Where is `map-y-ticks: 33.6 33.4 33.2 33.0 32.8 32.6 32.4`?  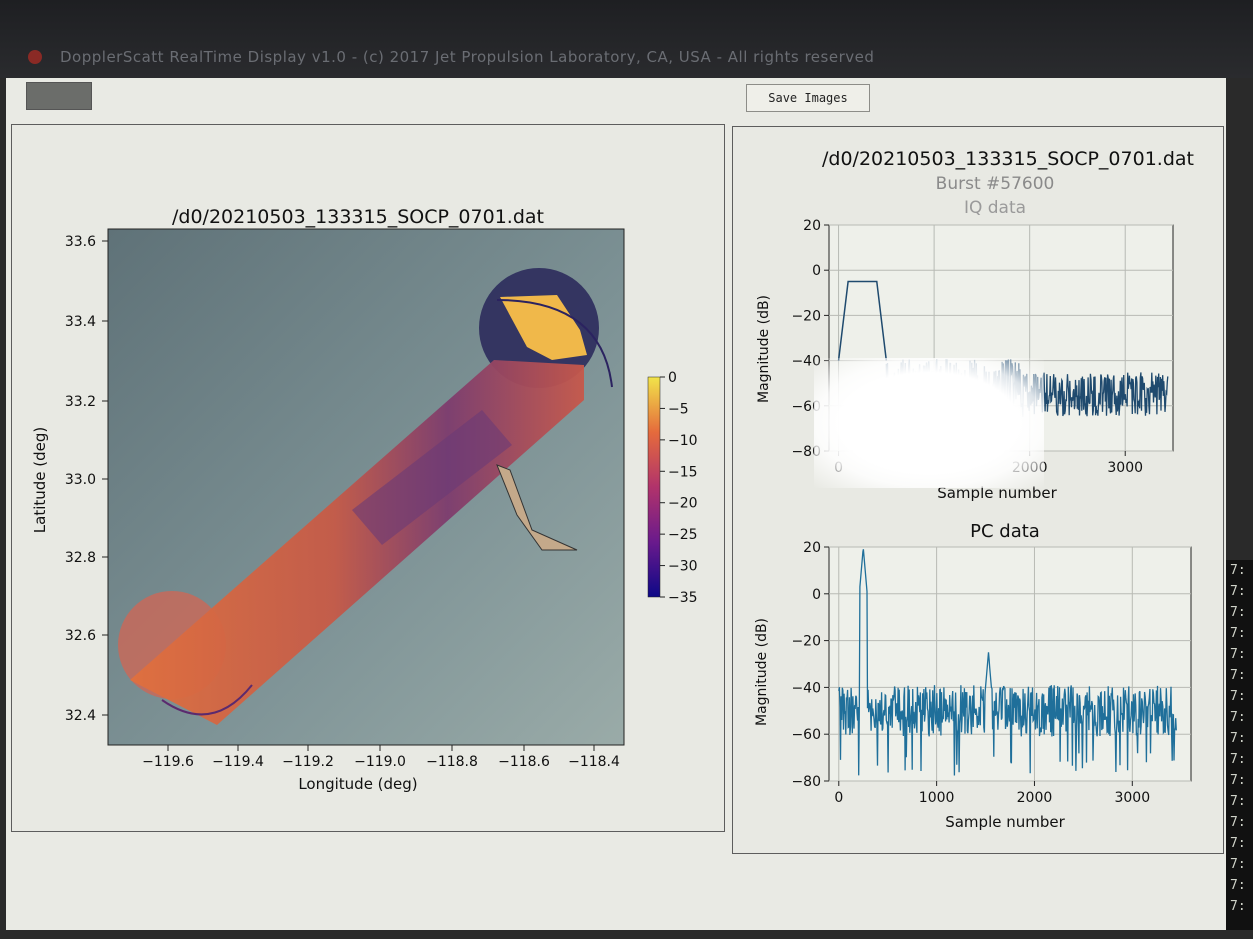
map-y-ticks: 33.6 33.4 33.2 33.0 32.8 32.6 32.4 is located at coordinates (86, 479).